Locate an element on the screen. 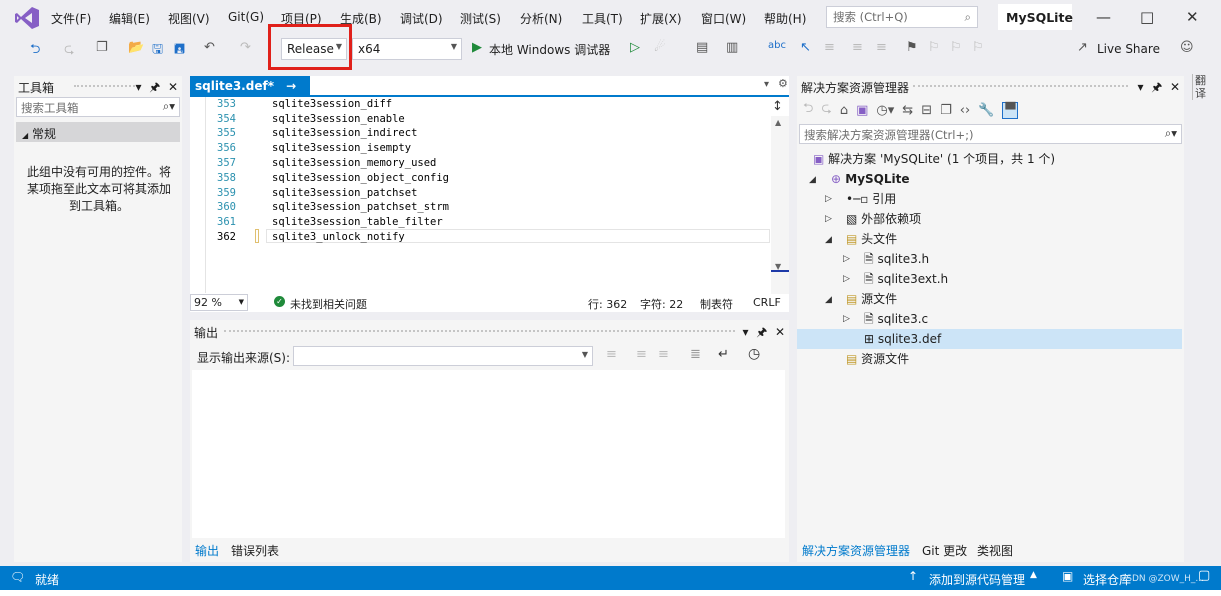 This screenshot has width=1221, height=596. bookmark-clear-icon: ⚐ is located at coordinates (978, 47).